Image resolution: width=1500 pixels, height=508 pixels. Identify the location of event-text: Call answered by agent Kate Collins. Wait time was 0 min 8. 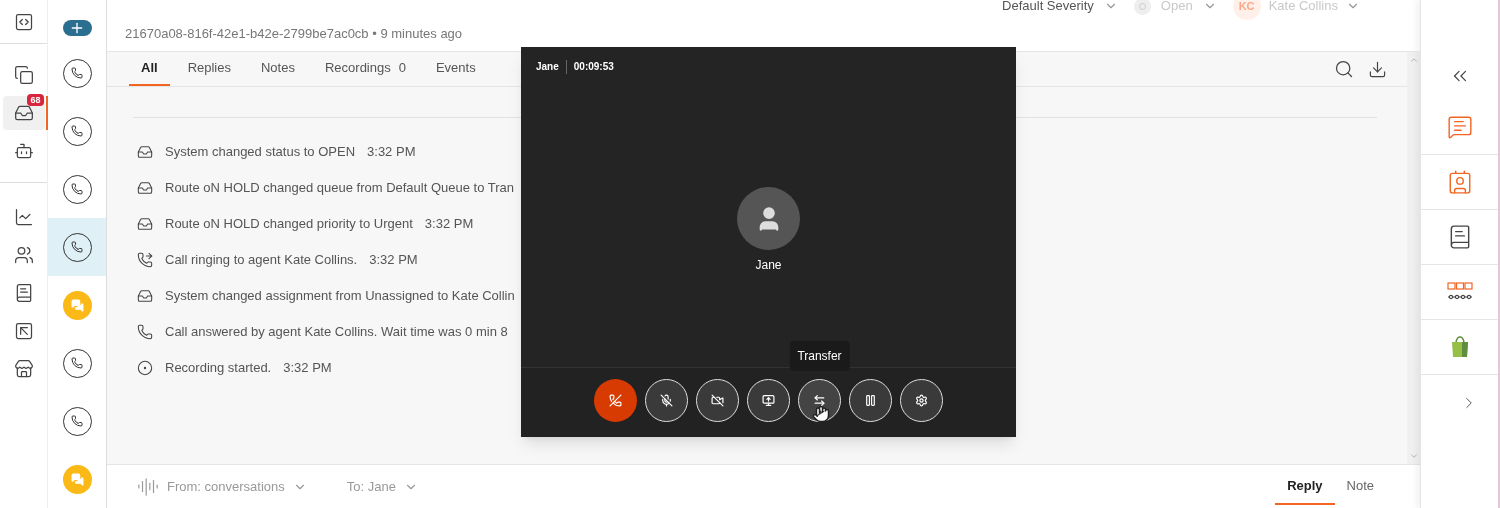
(336, 332).